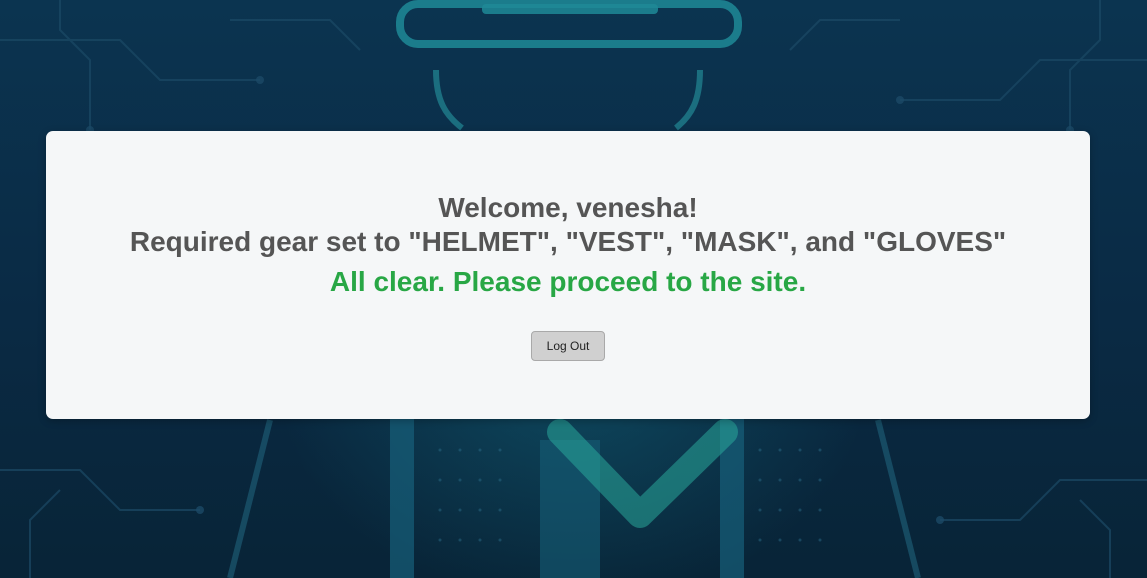 The height and width of the screenshot is (578, 1147). I want to click on status-message: All clear. Please proceed to the site., so click(568, 281).